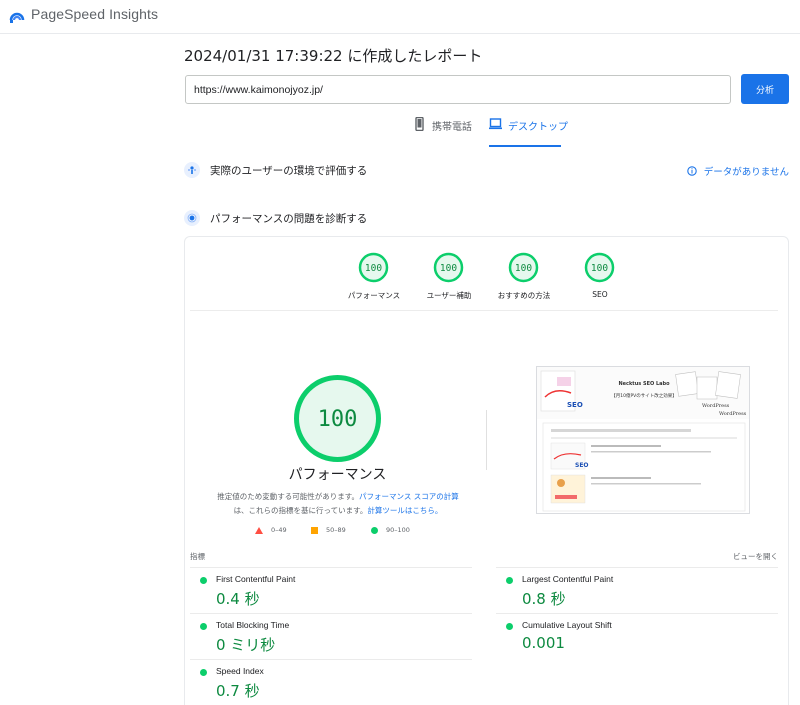 The image size is (800, 705). I want to click on screenshot-wp-text: WordPress, so click(716, 406).